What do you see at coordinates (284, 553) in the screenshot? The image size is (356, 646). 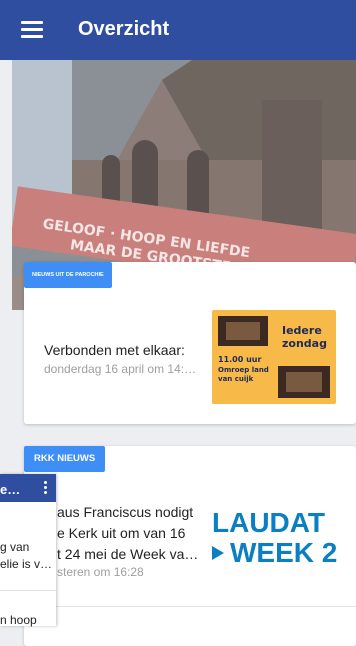 I see `logo-line-2: WEEK 2` at bounding box center [284, 553].